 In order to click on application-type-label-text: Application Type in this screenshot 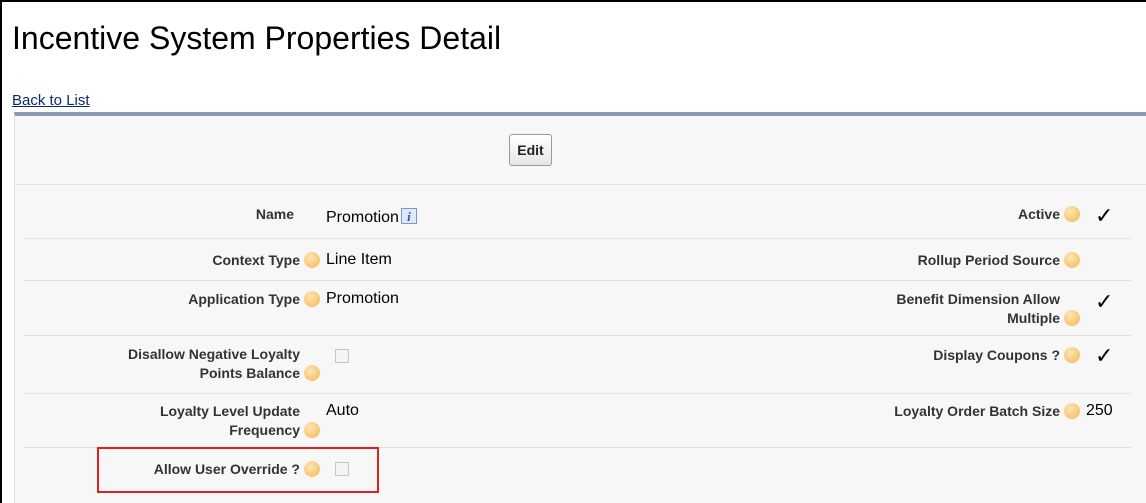, I will do `click(244, 299)`.